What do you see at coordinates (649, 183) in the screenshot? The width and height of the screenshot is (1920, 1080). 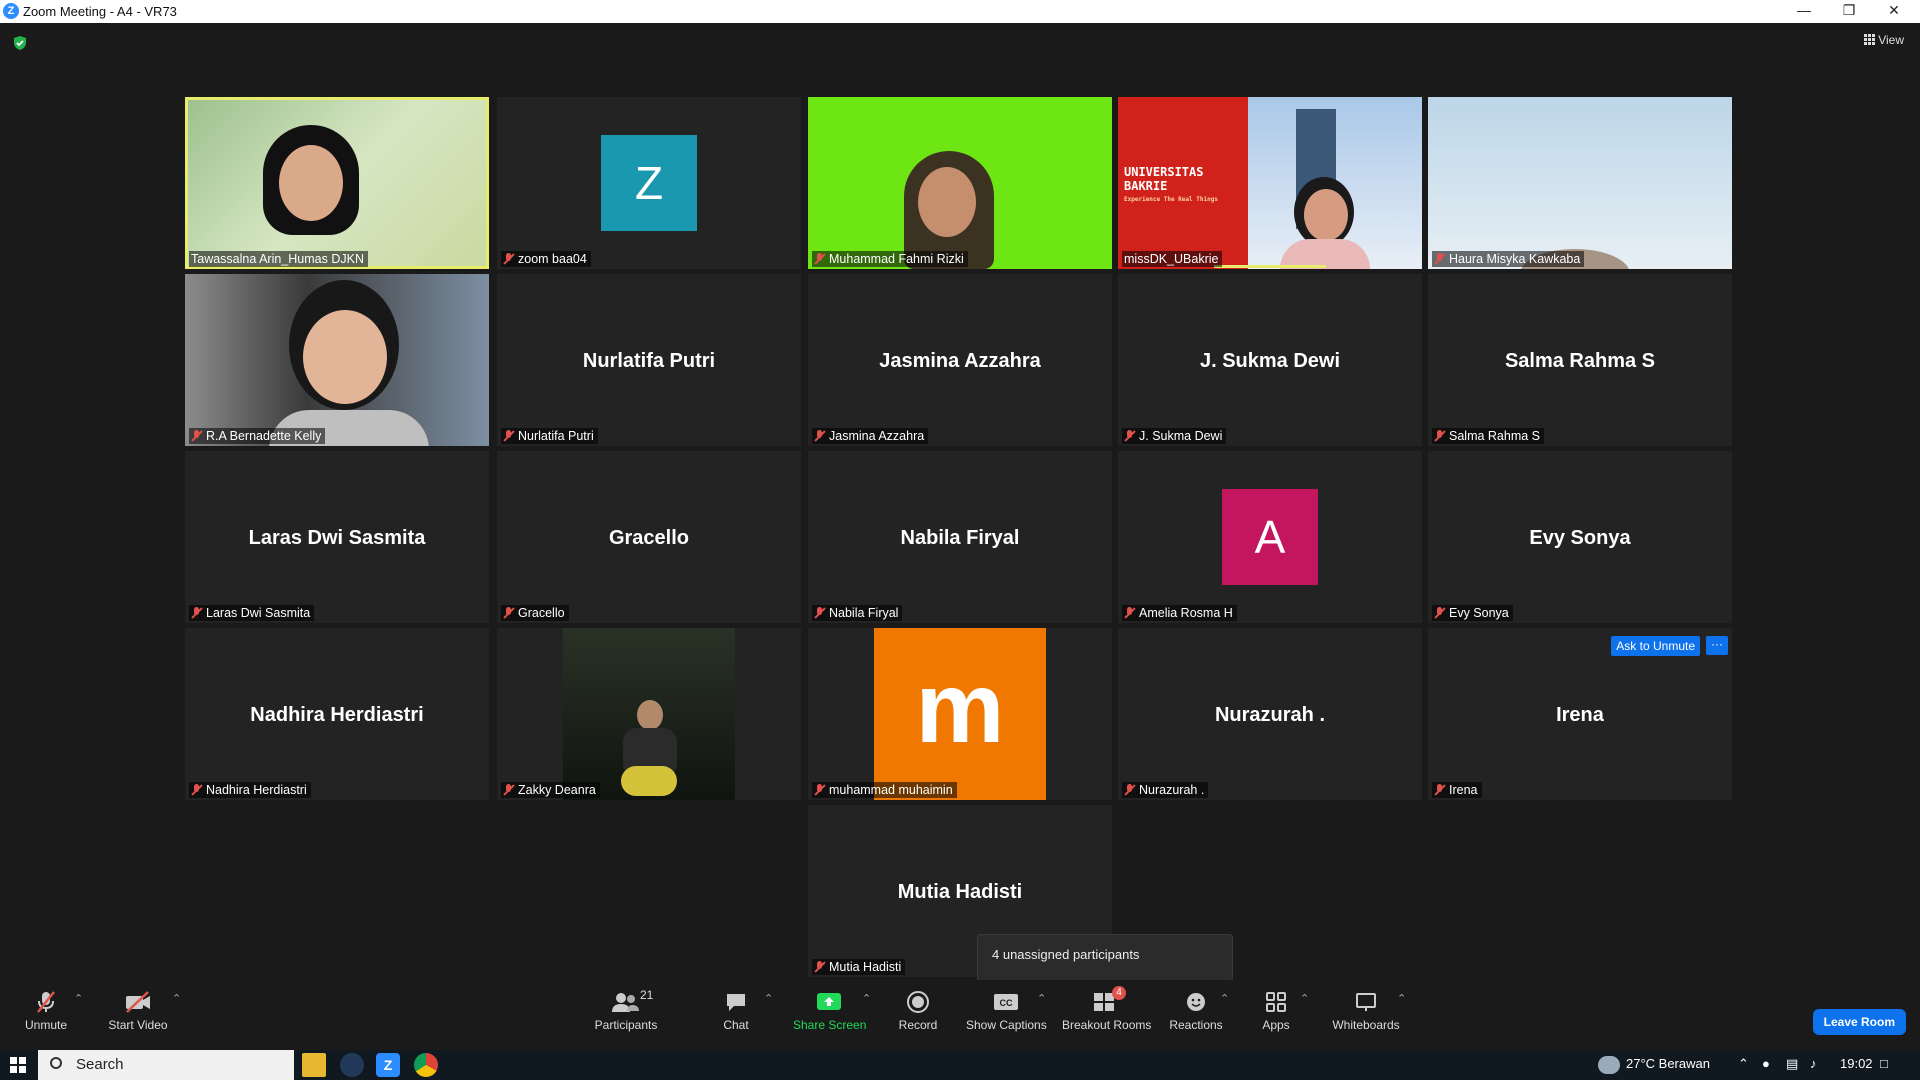 I see `video-tile: Z zoom baa04` at bounding box center [649, 183].